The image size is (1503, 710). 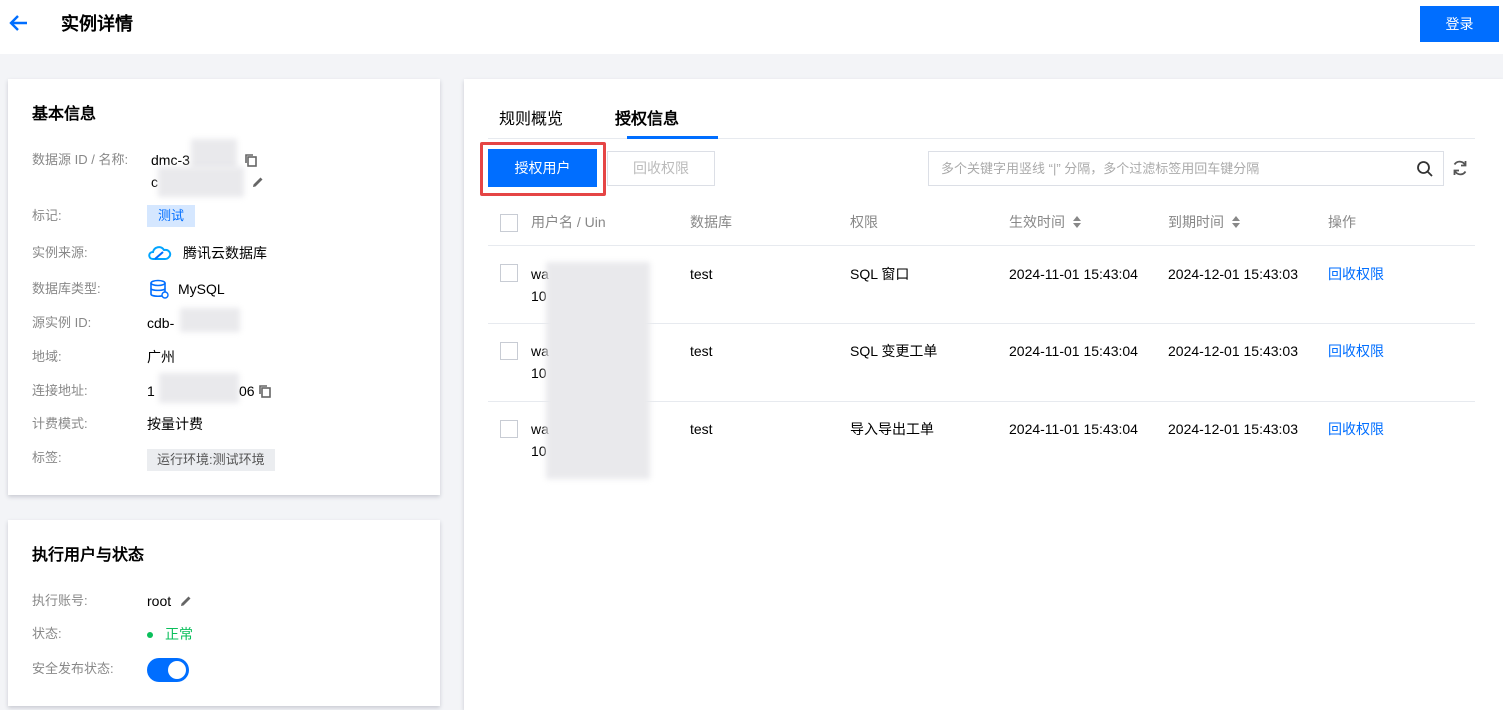 I want to click on account-label: 执行账号:, so click(x=60, y=600).